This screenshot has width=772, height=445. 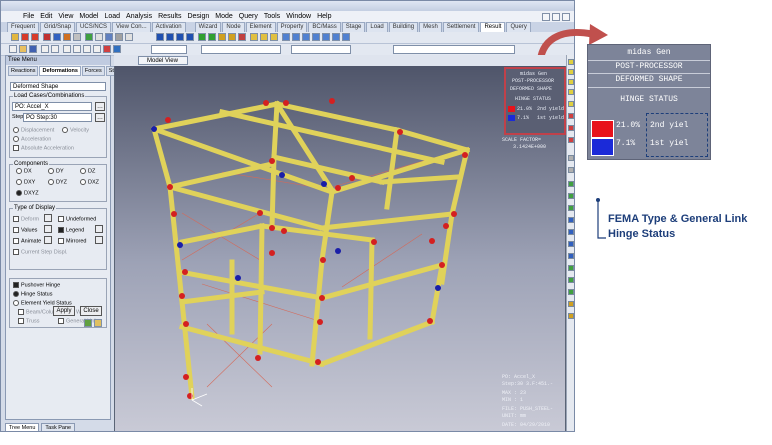 I want to click on tab-building: Building, so click(x=403, y=27).